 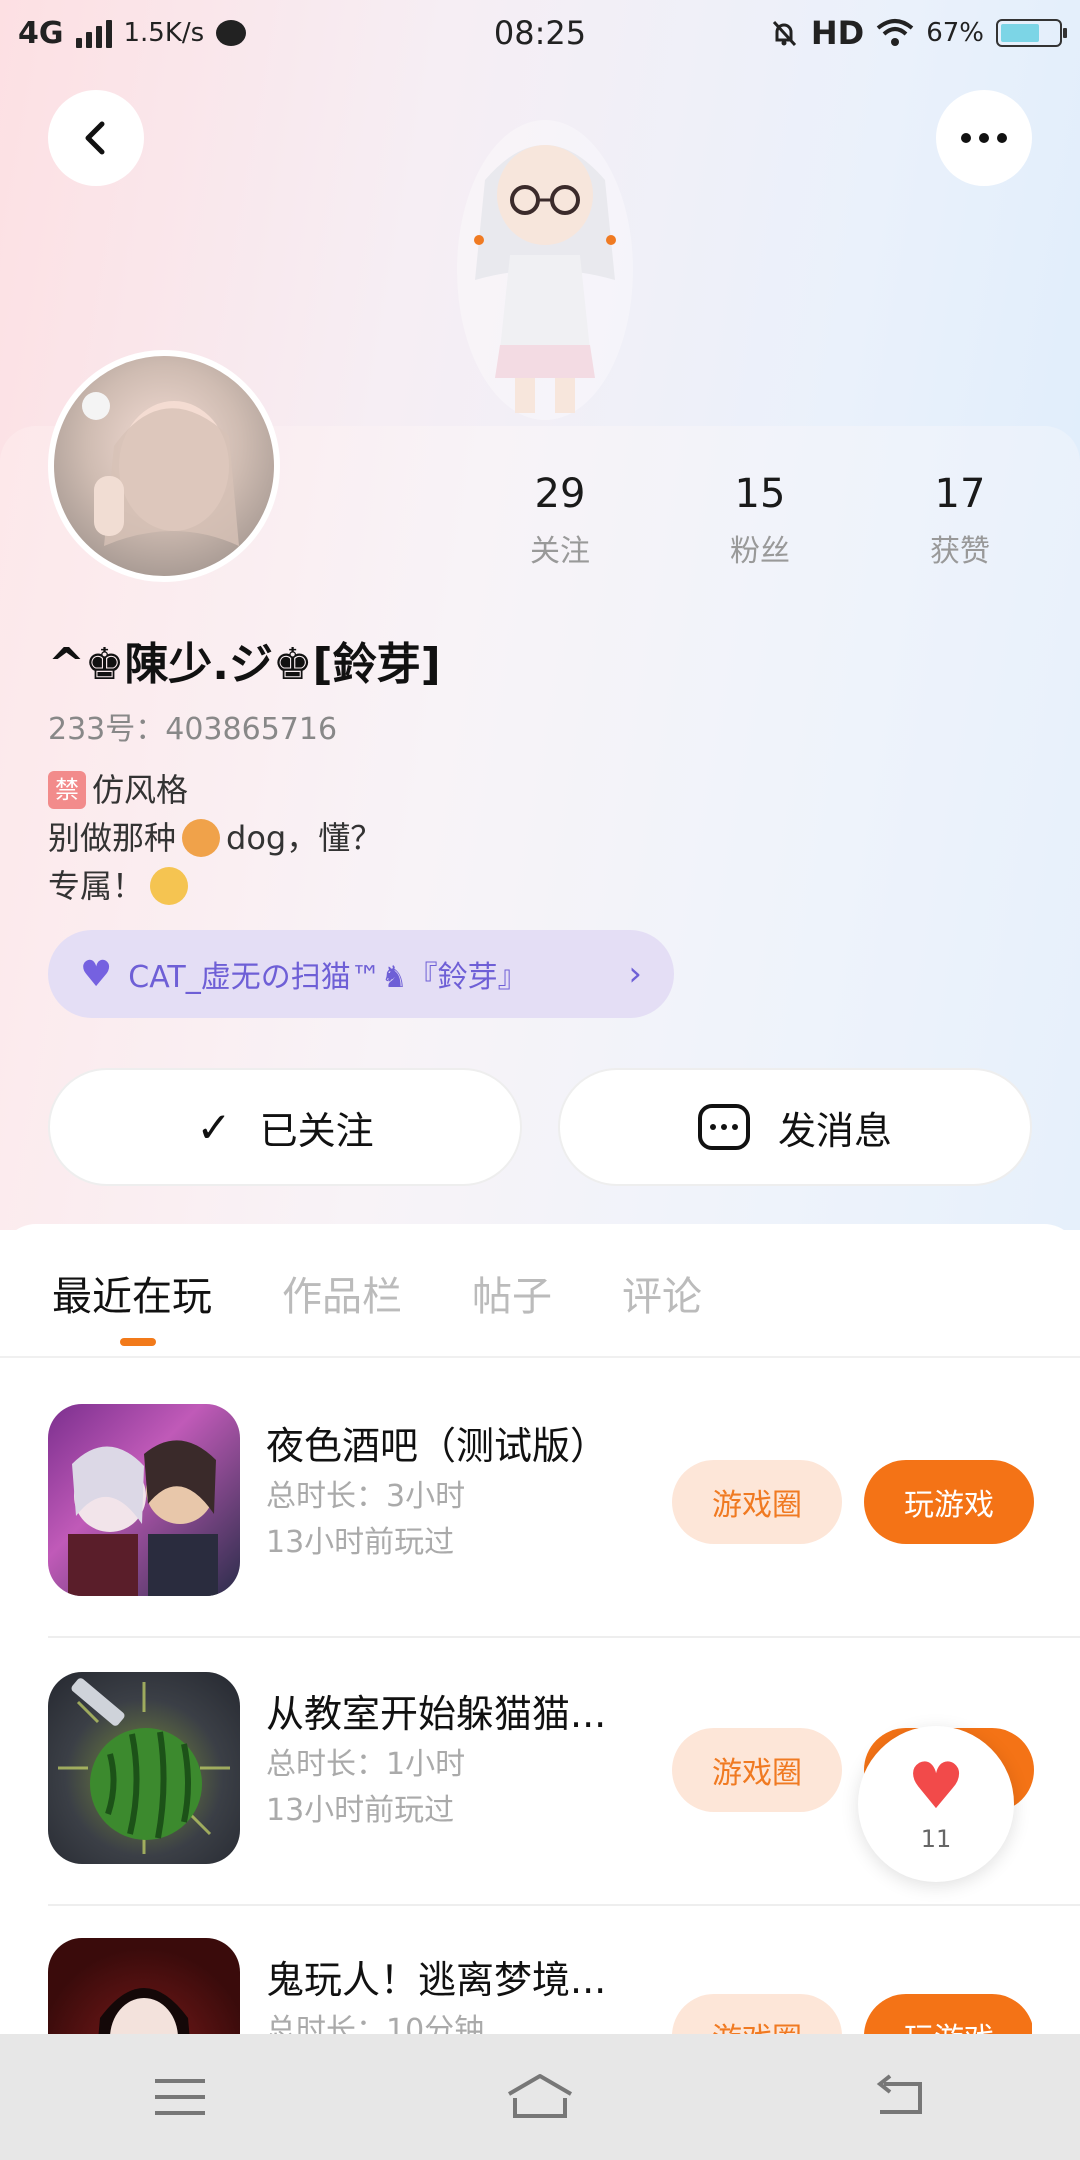 I want to click on wifi-icon, so click(x=895, y=32).